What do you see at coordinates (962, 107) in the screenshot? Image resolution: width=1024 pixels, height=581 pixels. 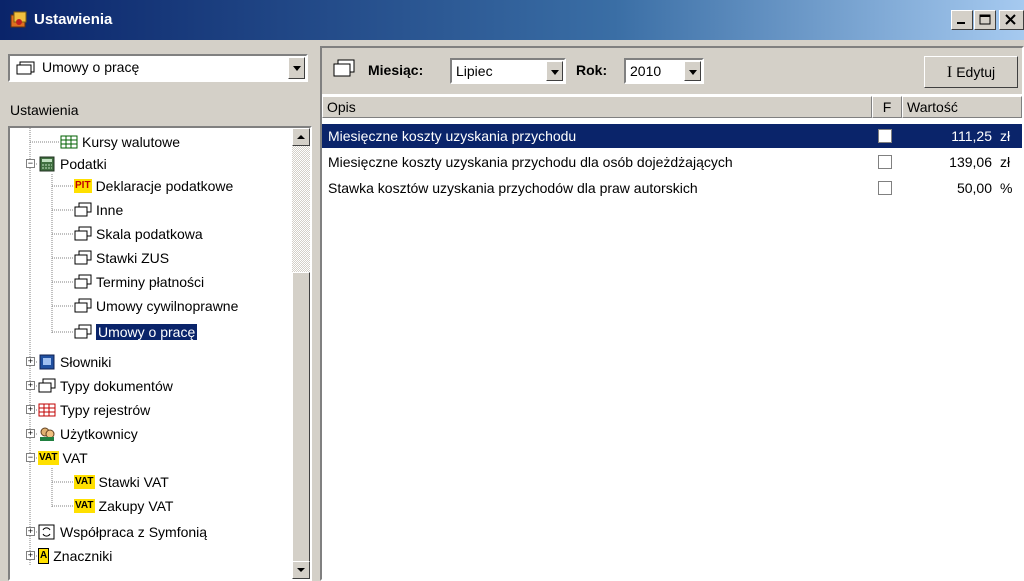 I see `column-header-value: Wartość` at bounding box center [962, 107].